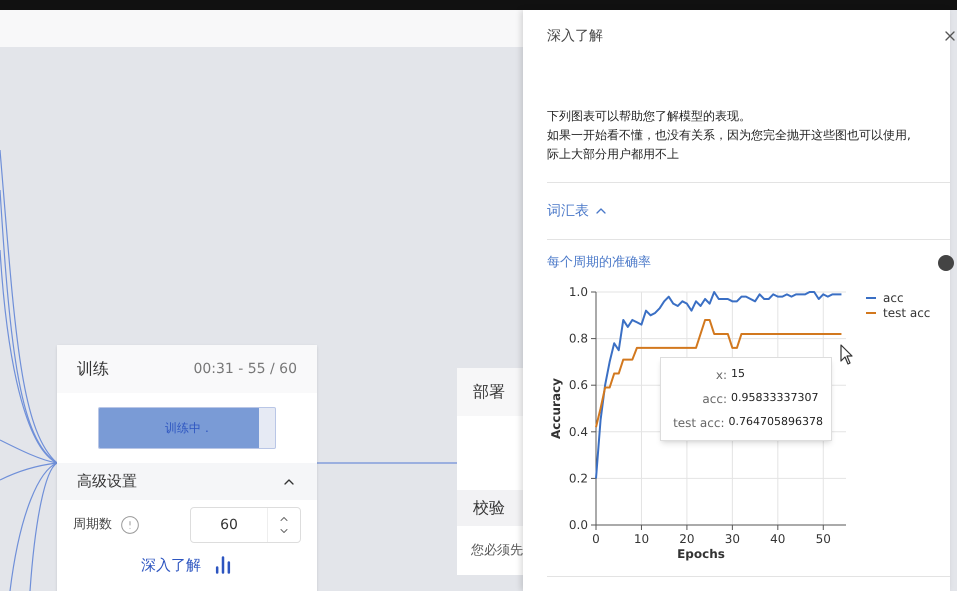  I want to click on epochs-stepper: 60, so click(245, 525).